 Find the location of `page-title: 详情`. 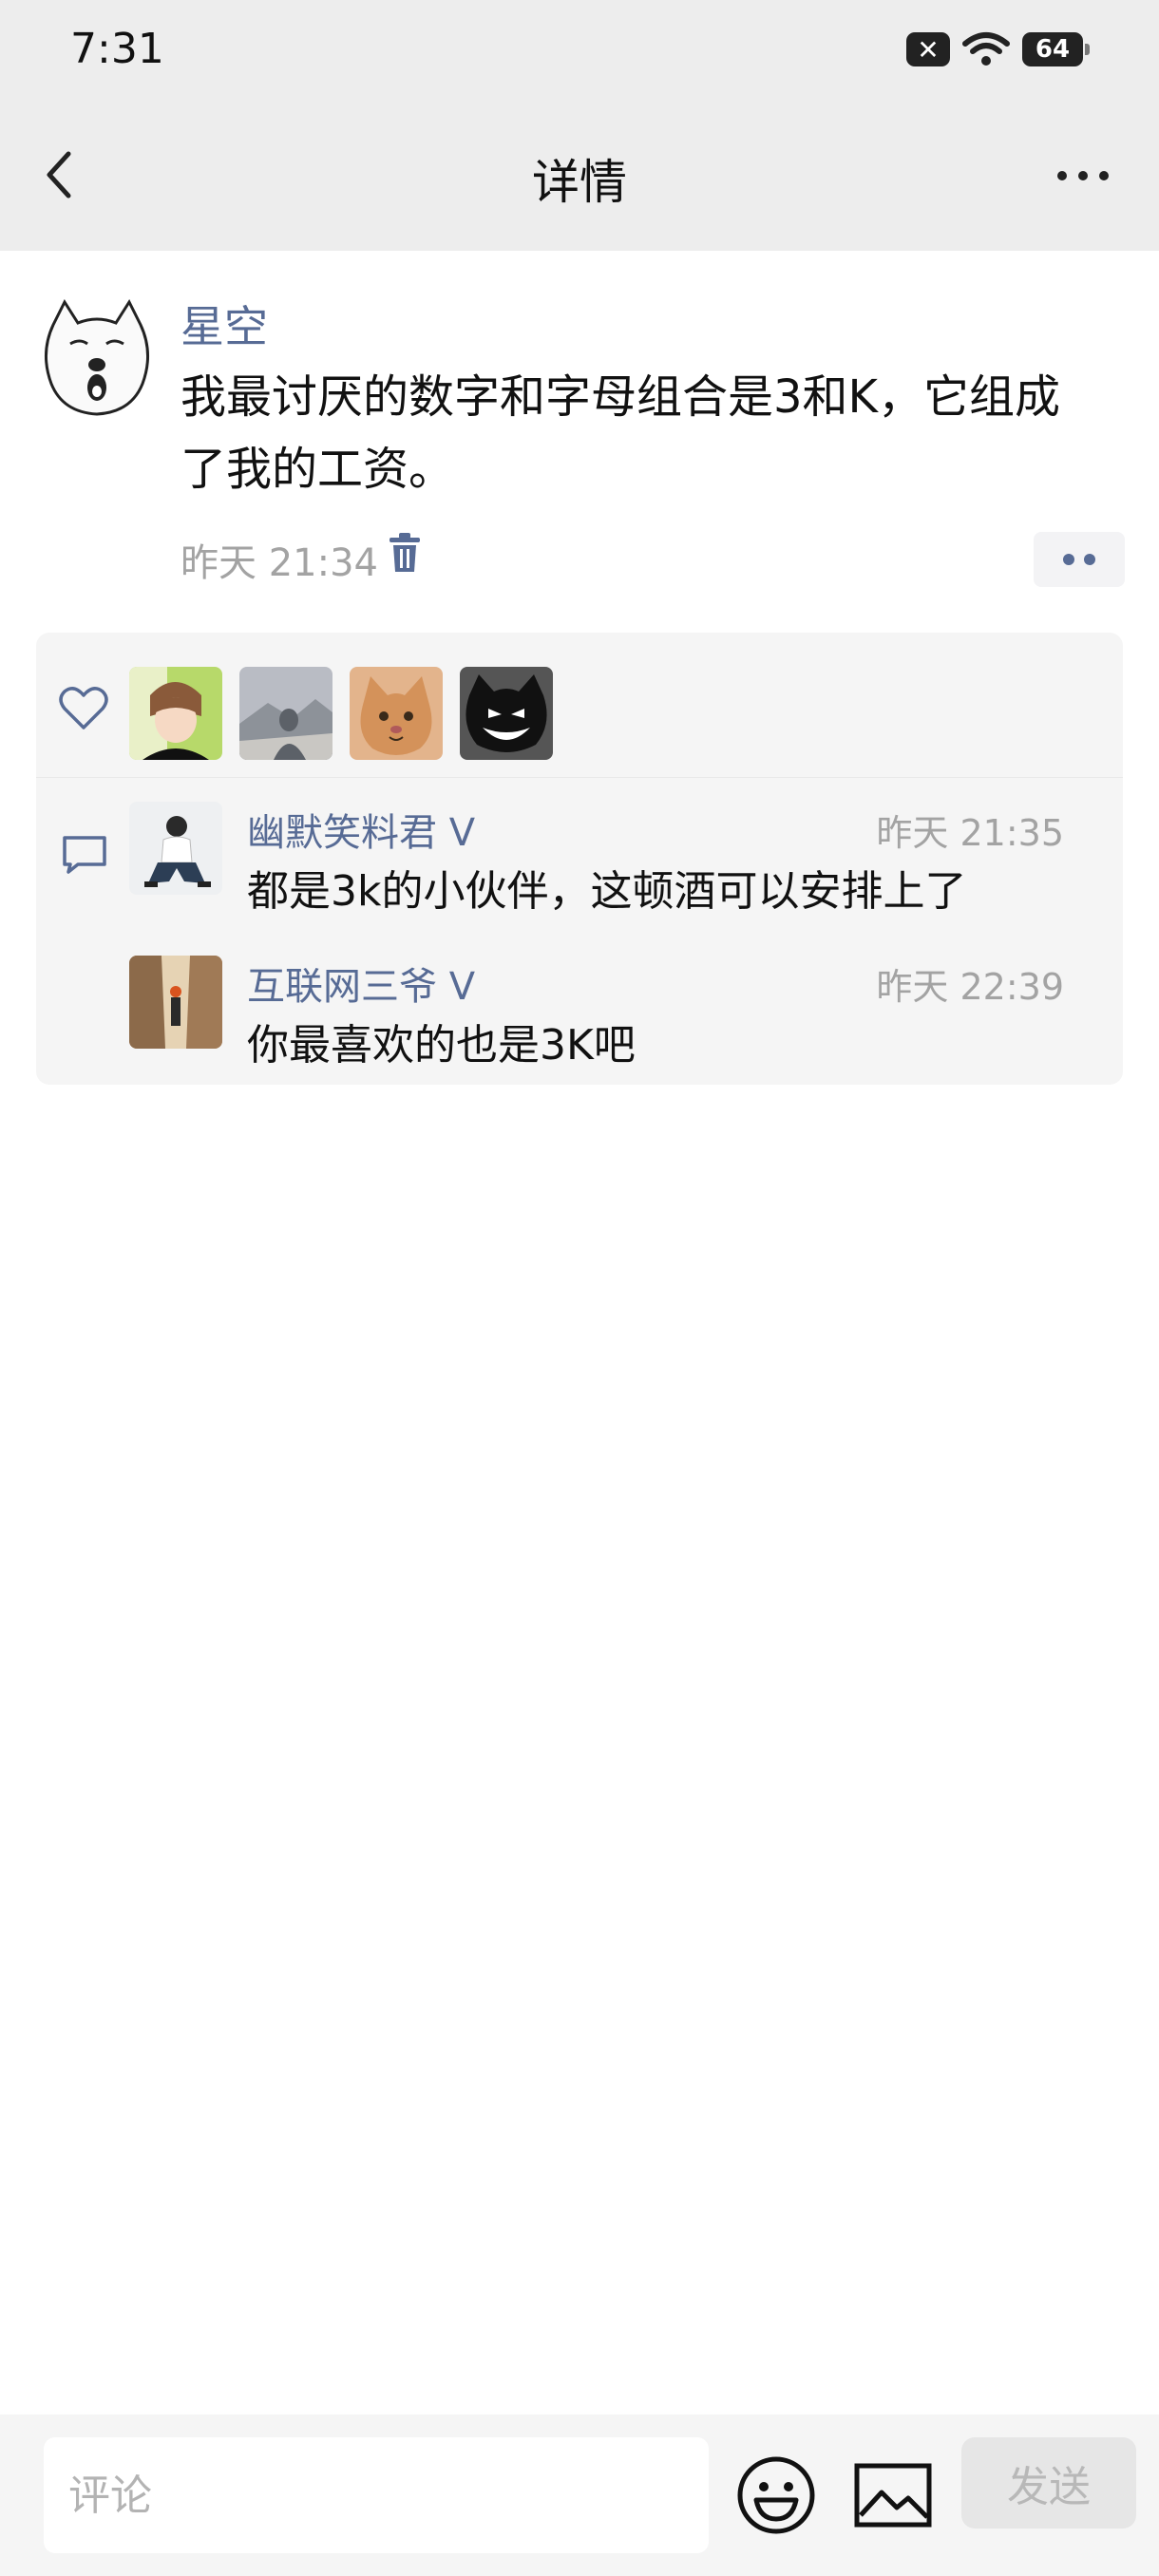

page-title: 详情 is located at coordinates (579, 182).